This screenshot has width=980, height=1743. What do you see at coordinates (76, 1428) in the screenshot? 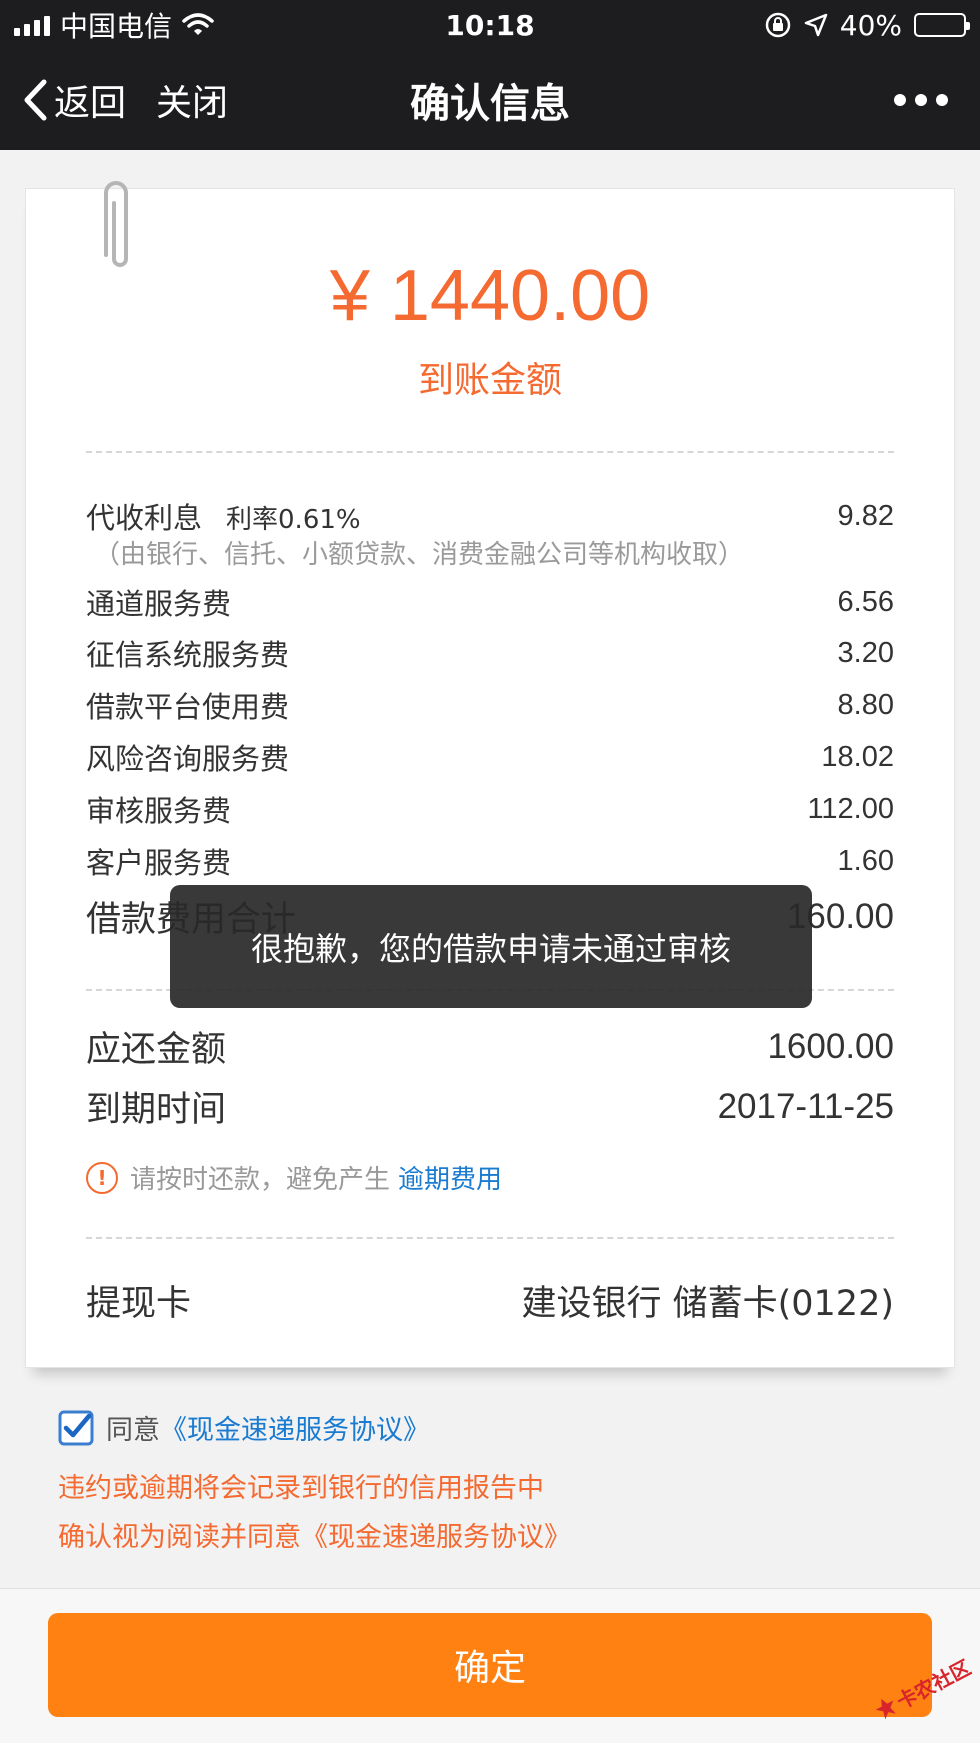
I see `checkbox-checked-icon` at bounding box center [76, 1428].